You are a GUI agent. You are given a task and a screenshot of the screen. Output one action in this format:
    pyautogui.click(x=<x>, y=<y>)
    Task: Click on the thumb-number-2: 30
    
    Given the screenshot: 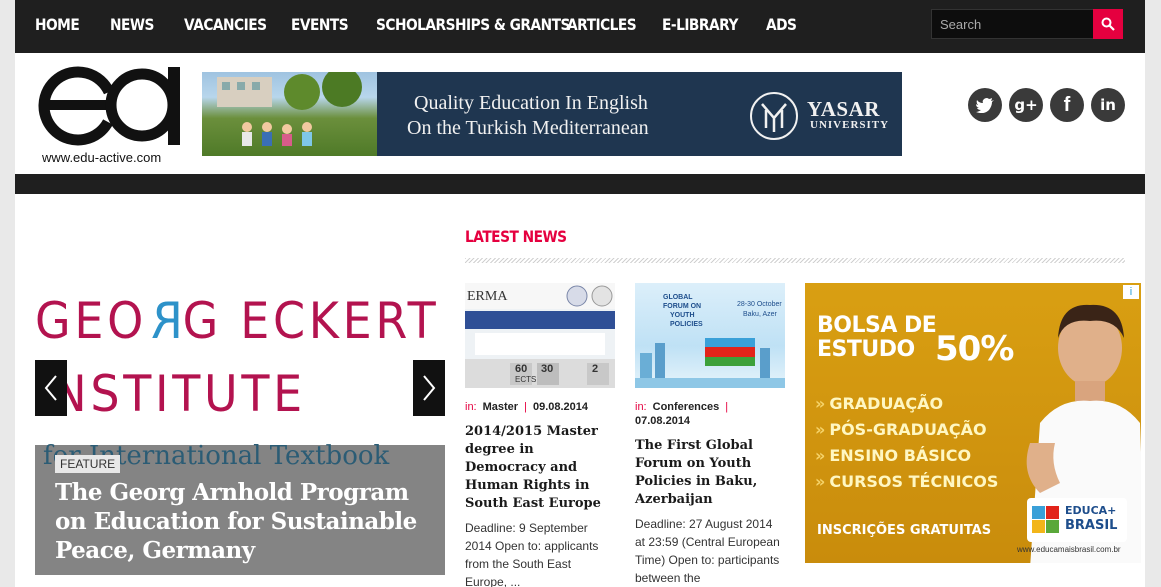 What is the action you would take?
    pyautogui.click(x=547, y=369)
    